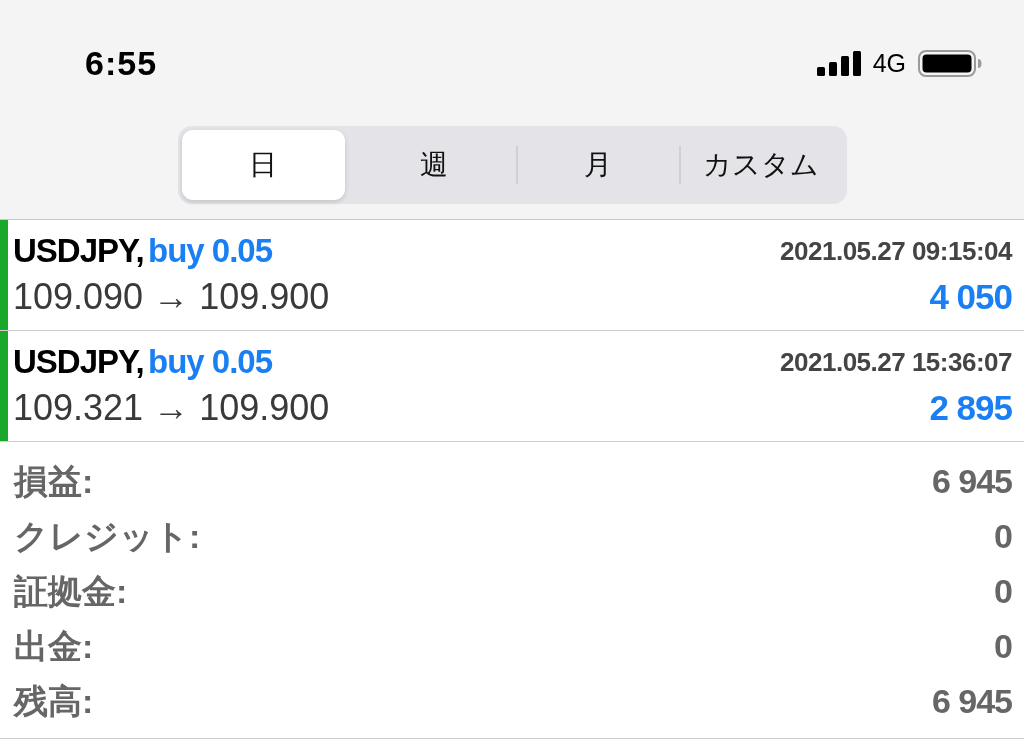 Image resolution: width=1024 pixels, height=749 pixels. Describe the element at coordinates (121, 63) in the screenshot. I see `status-time: 6:55` at that location.